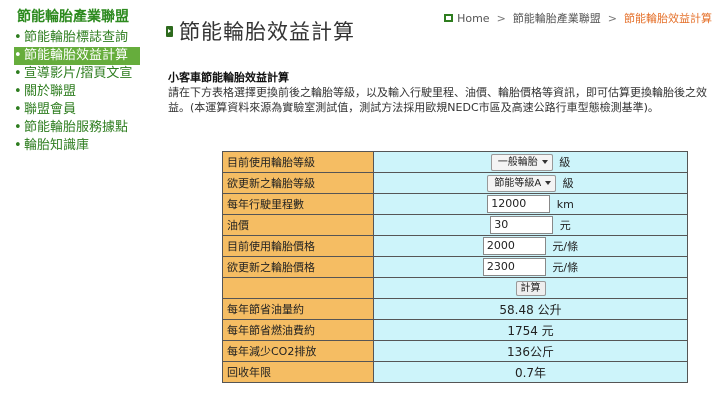  I want to click on sidebar-item-members: • 聯盟會員, so click(77, 110).